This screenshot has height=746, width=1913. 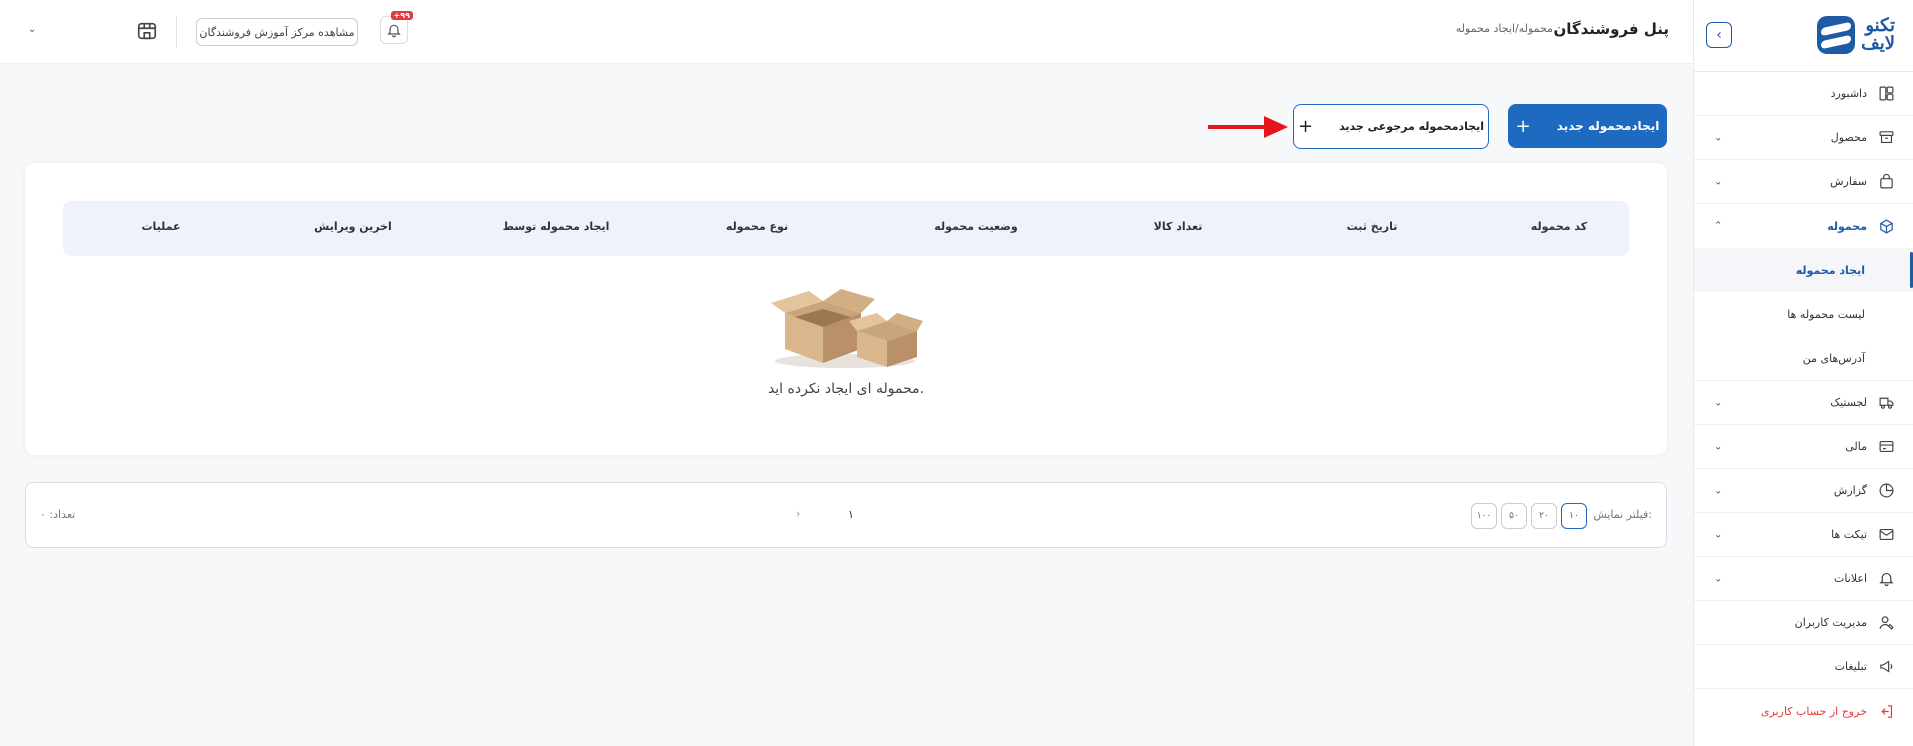 What do you see at coordinates (1803, 447) in the screenshot?
I see `sidebar-item-finance: ⌄ مالی` at bounding box center [1803, 447].